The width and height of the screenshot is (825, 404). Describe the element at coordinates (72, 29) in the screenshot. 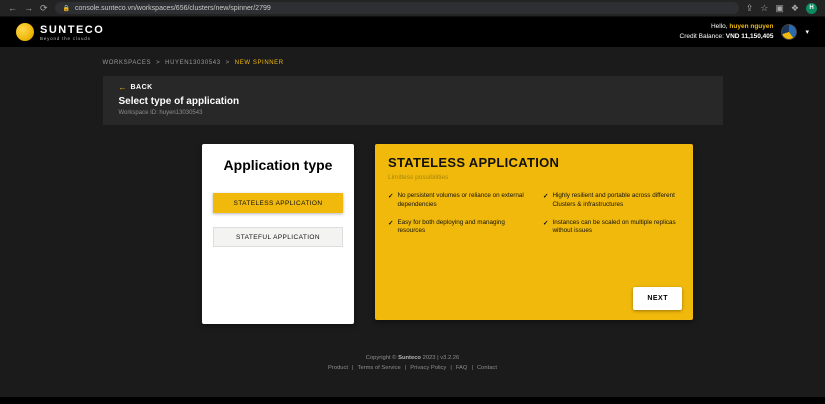

I see `brand-name: SUNTECO` at that location.